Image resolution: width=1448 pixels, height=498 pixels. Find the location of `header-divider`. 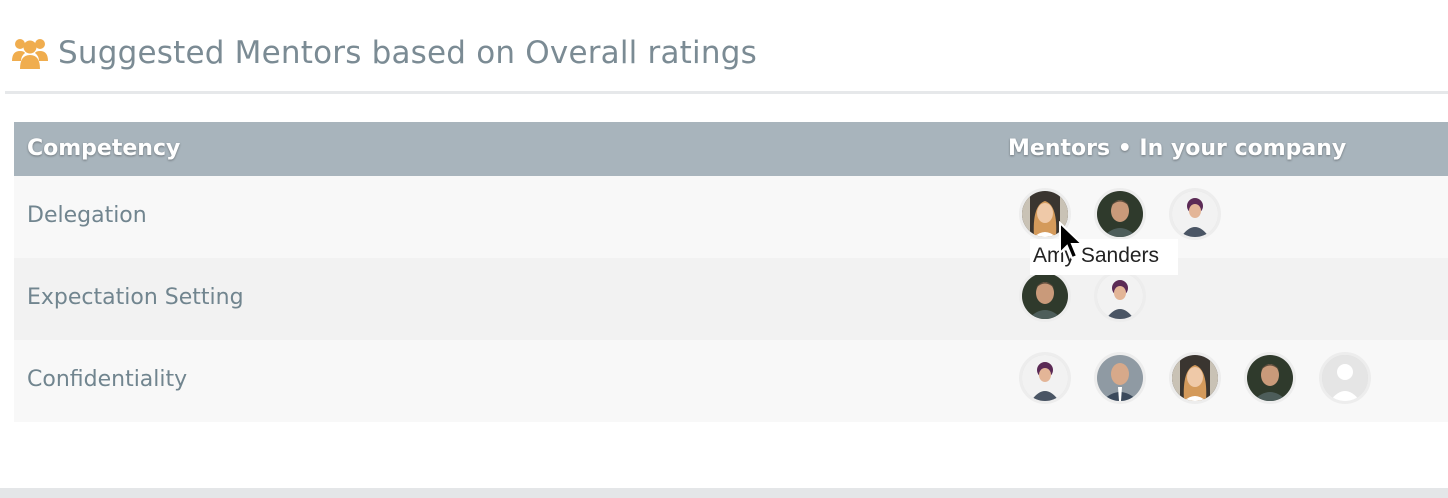

header-divider is located at coordinates (726, 92).